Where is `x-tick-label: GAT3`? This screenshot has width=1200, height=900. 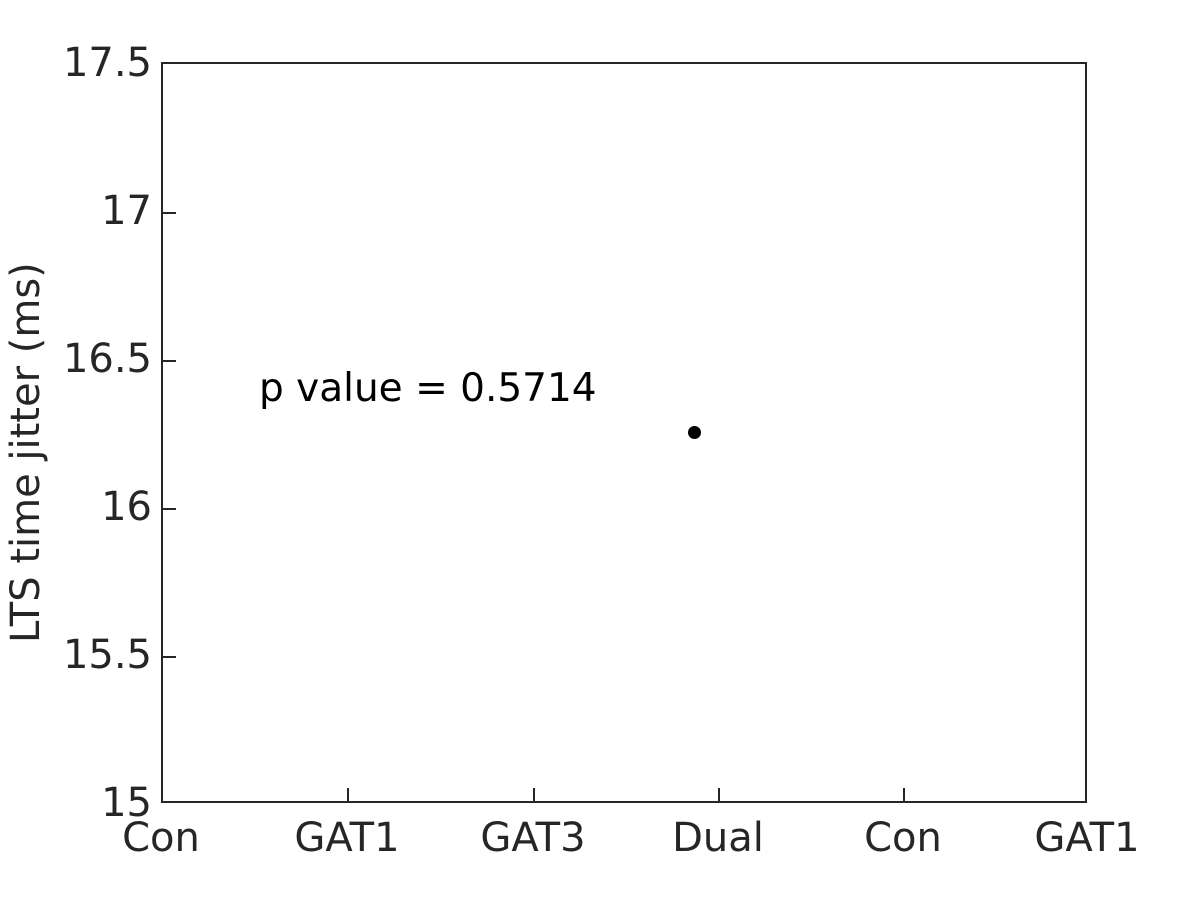 x-tick-label: GAT3 is located at coordinates (533, 838).